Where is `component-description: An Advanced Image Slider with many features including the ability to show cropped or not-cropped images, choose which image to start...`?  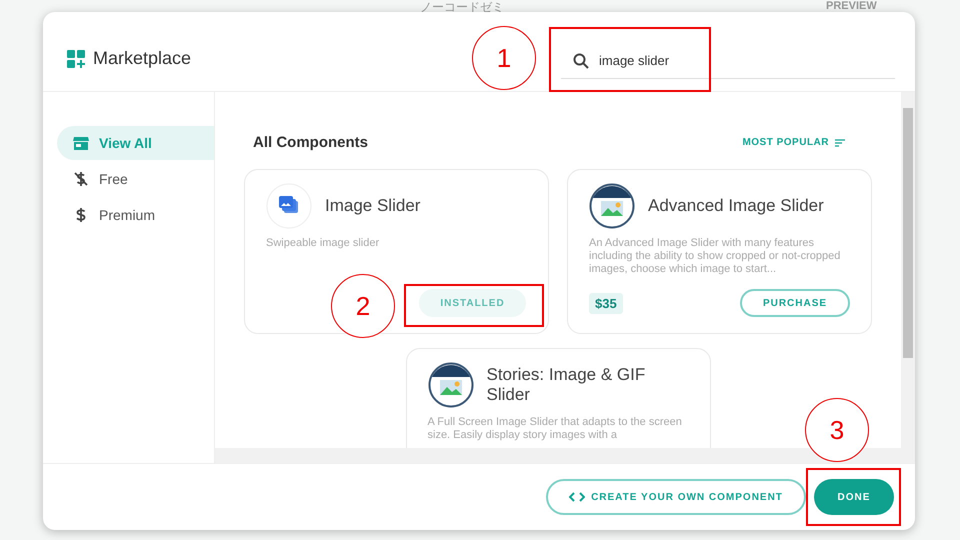 component-description: An Advanced Image Slider with many features including the ability to show cropped or not-cropped images, choose which image to start... is located at coordinates (715, 256).